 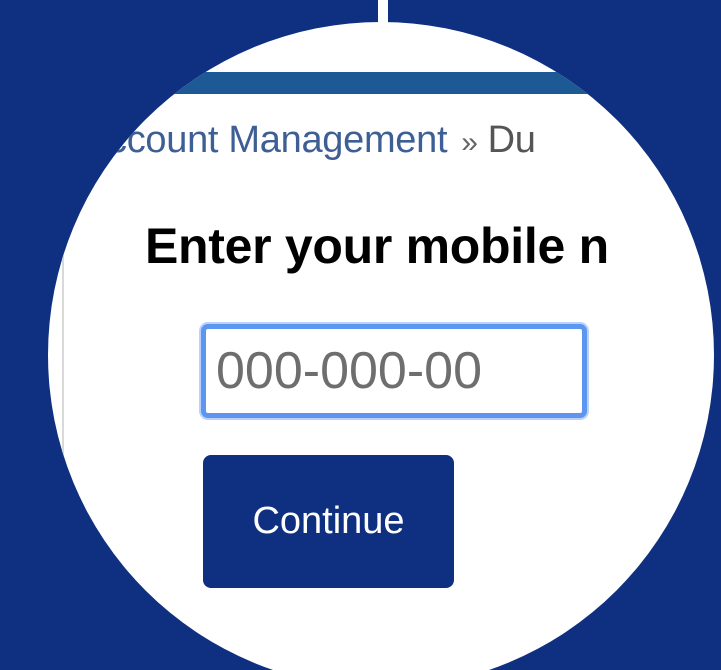 I want to click on breadcrumb-current-page: Du, so click(x=511, y=140).